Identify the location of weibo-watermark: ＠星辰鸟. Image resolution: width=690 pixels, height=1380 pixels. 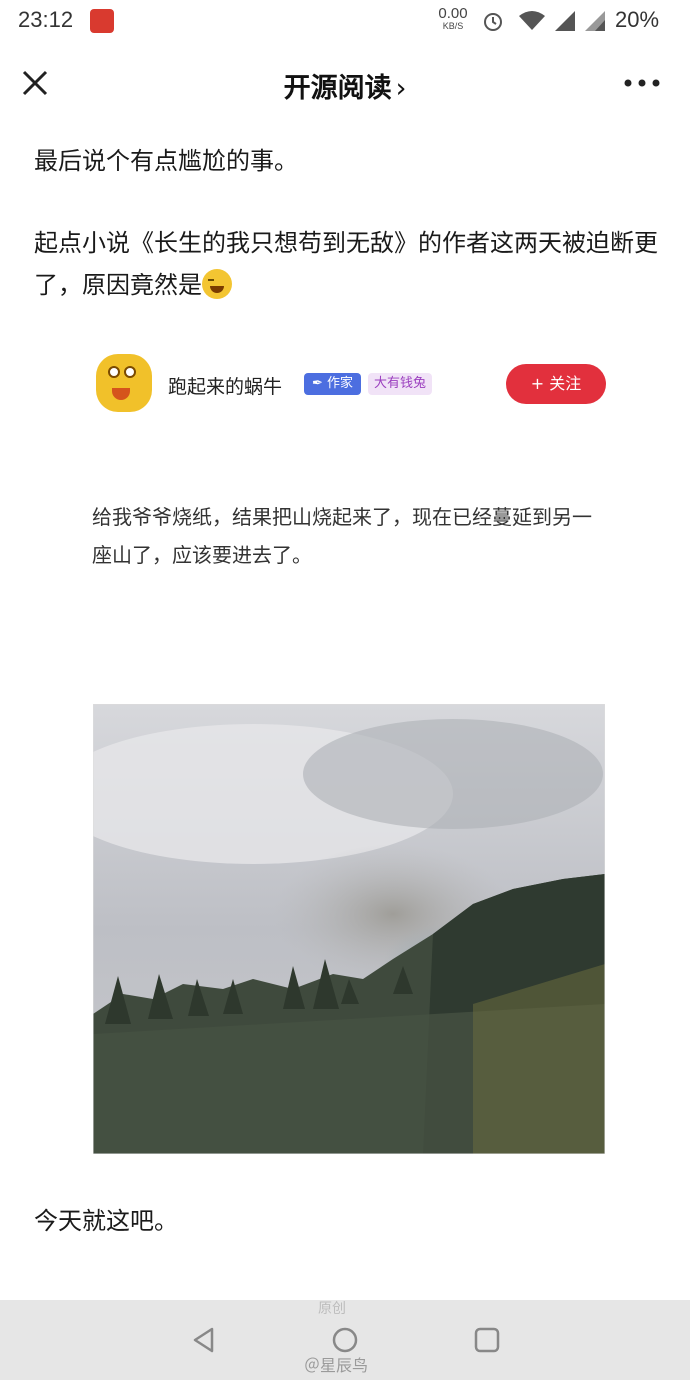
(336, 1365).